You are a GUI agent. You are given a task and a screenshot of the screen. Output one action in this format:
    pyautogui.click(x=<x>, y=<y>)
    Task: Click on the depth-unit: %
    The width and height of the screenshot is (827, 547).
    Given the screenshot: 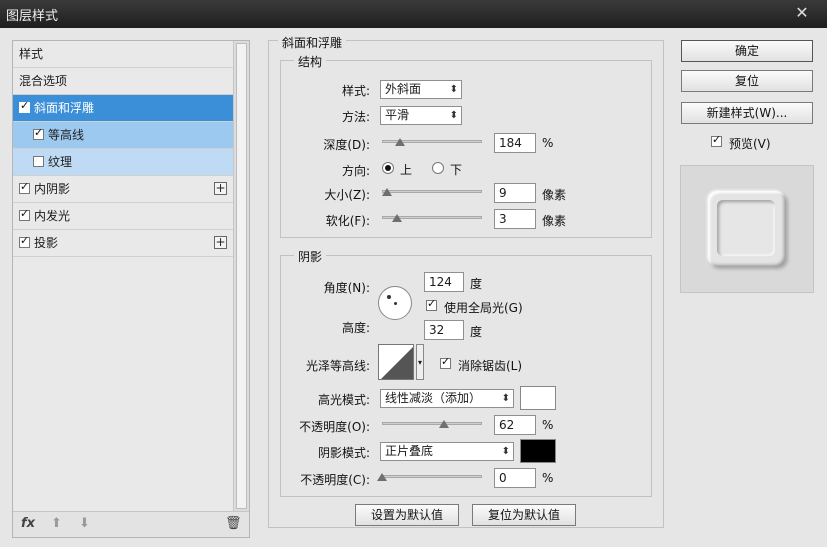 What is the action you would take?
    pyautogui.click(x=548, y=143)
    